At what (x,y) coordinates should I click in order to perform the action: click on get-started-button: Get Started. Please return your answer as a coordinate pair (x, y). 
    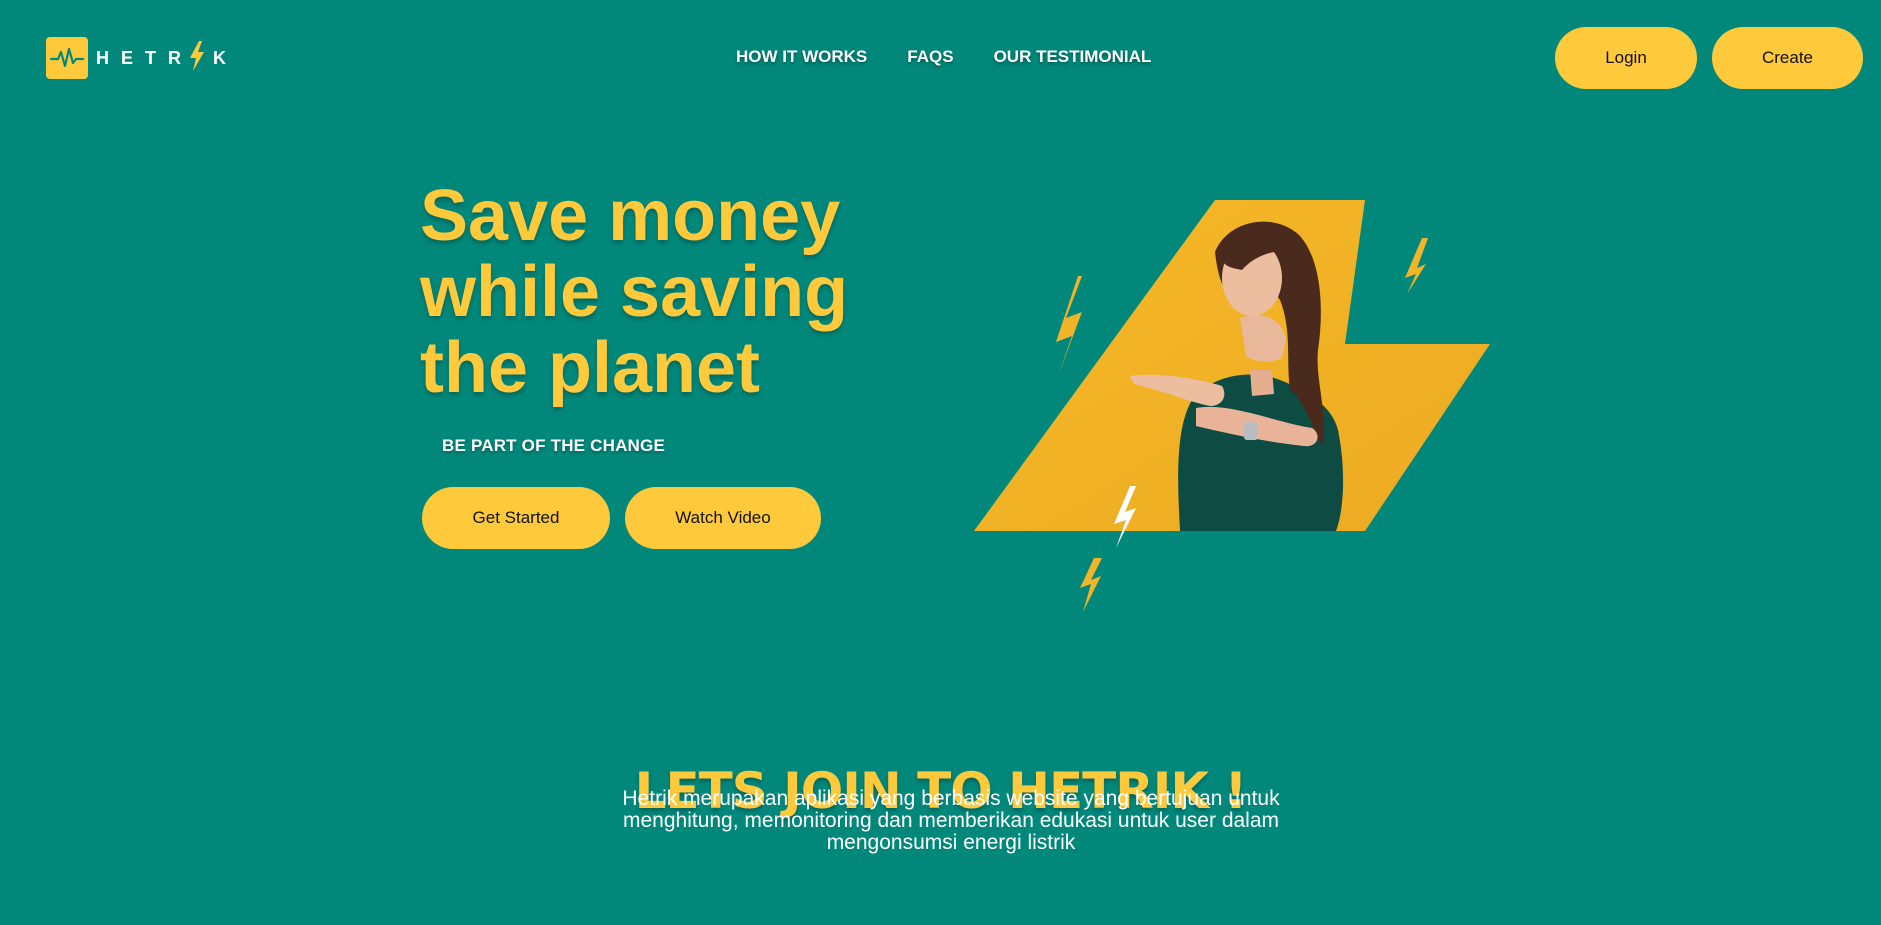
    Looking at the image, I should click on (516, 518).